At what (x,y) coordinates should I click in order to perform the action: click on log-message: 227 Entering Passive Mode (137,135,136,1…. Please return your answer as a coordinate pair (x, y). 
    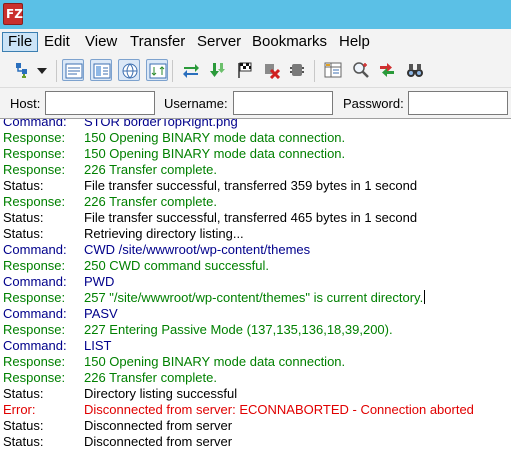
    Looking at the image, I should click on (238, 329).